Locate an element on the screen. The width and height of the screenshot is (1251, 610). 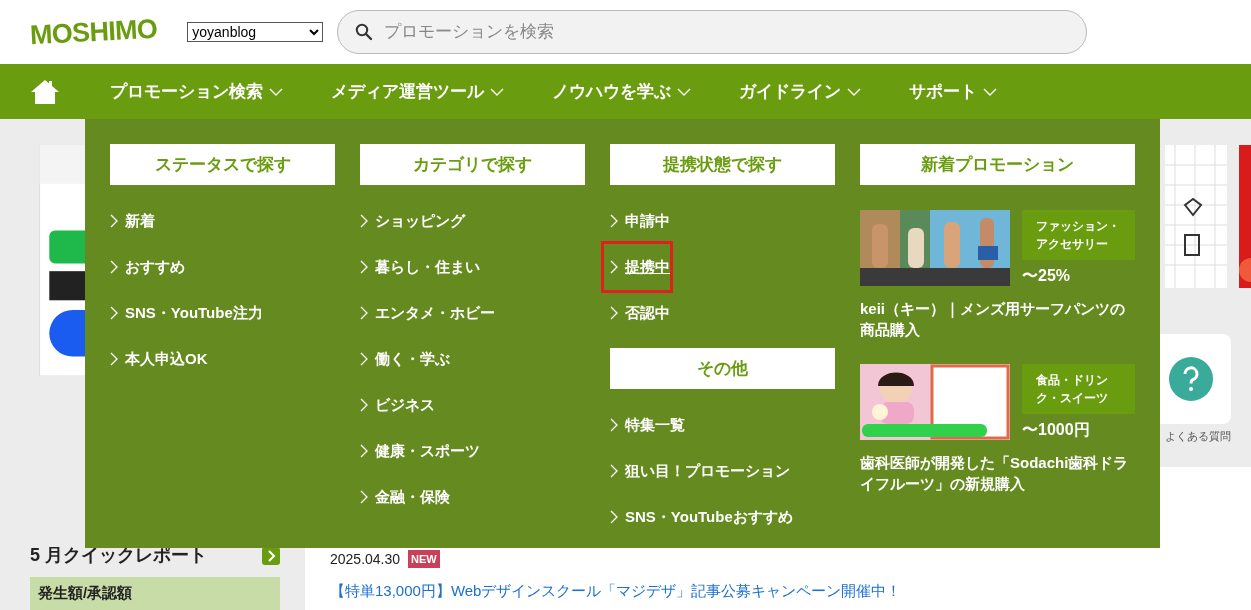
search-icon is located at coordinates (364, 32).